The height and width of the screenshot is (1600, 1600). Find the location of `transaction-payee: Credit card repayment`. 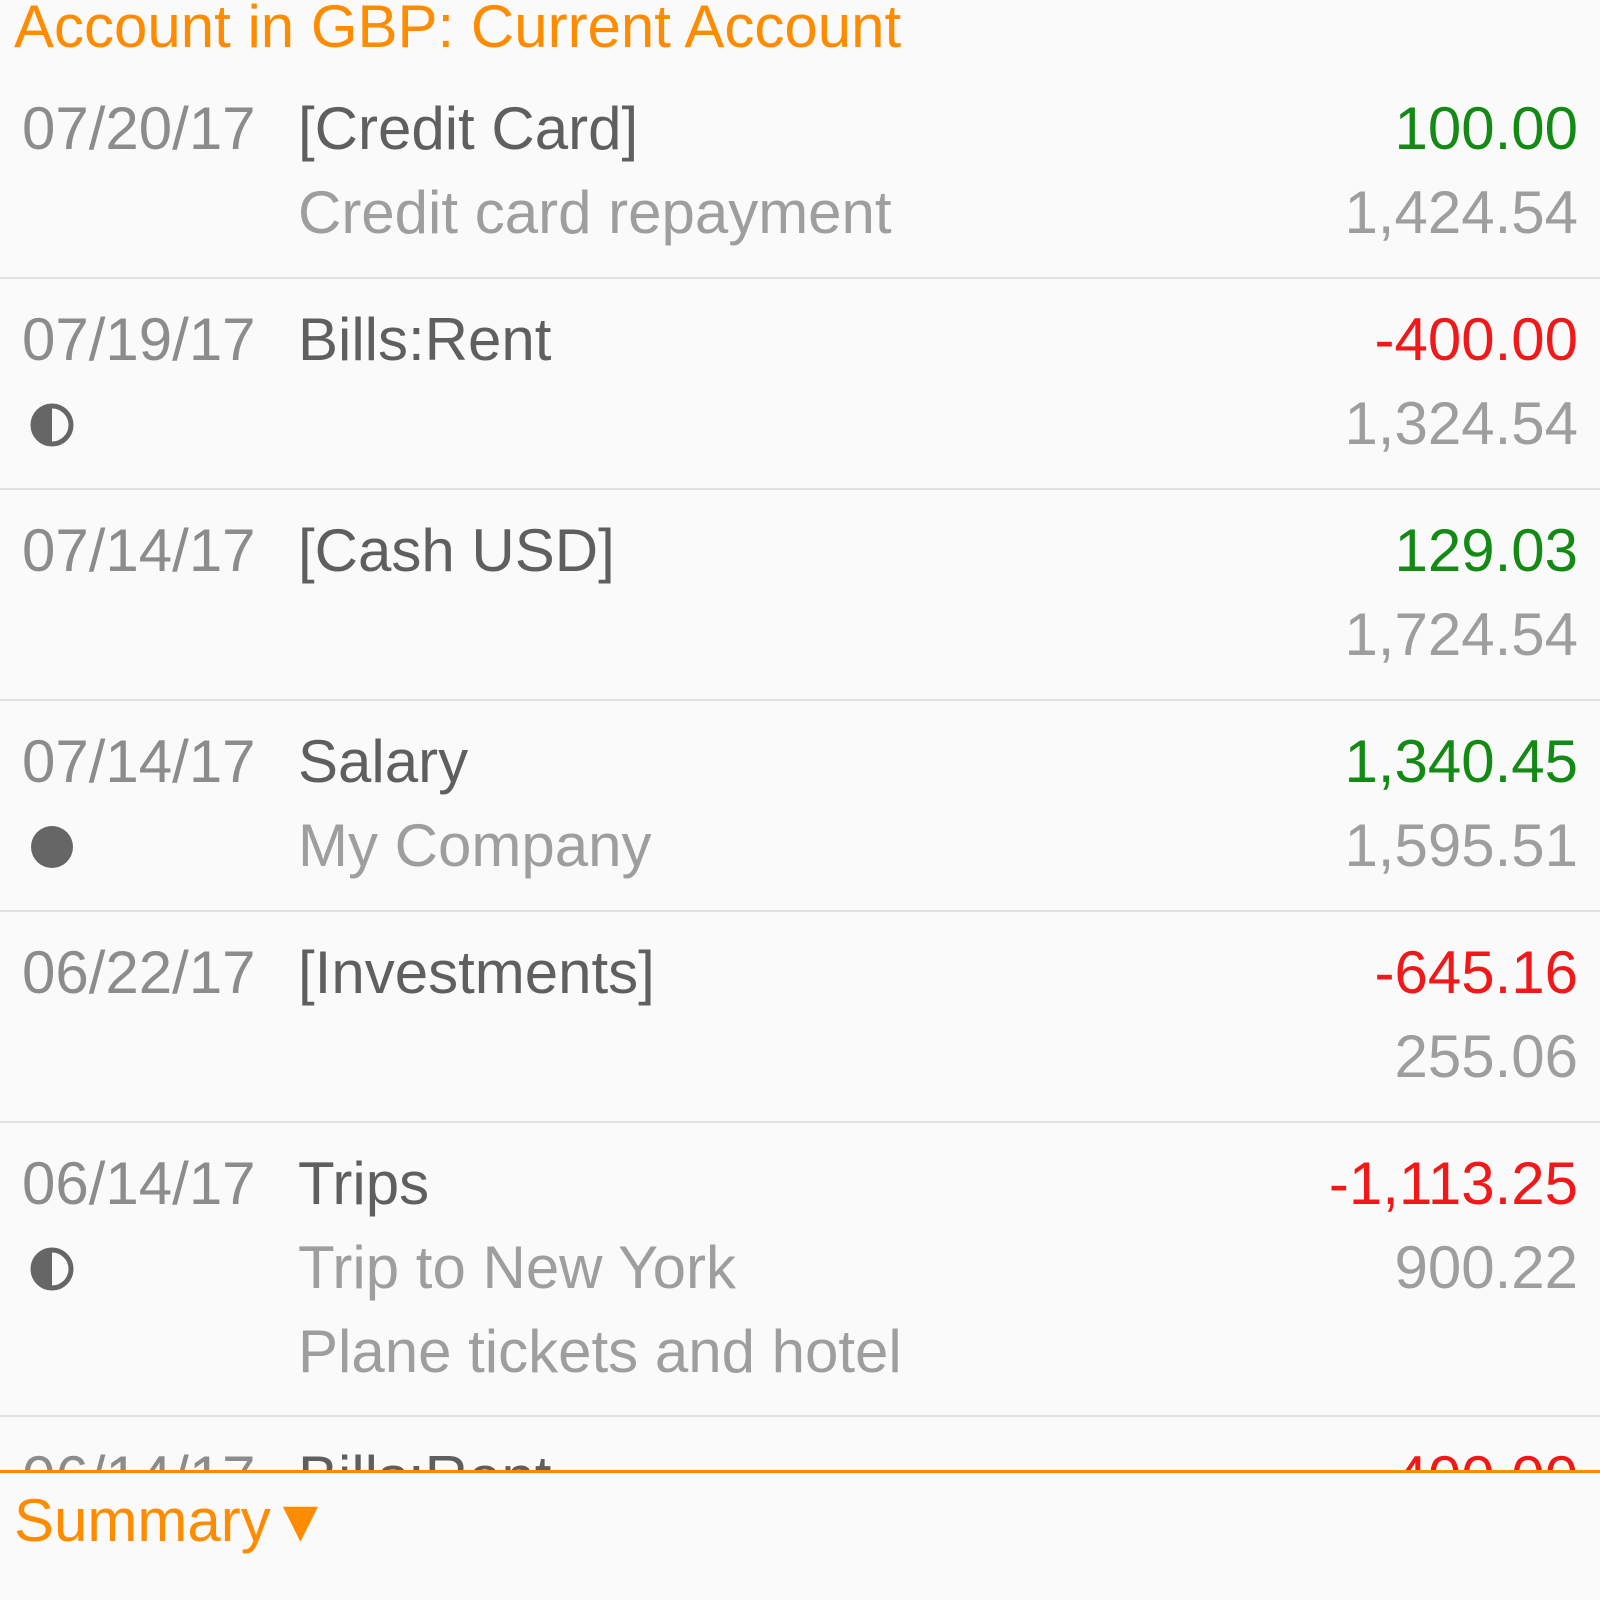

transaction-payee: Credit card repayment is located at coordinates (595, 212).